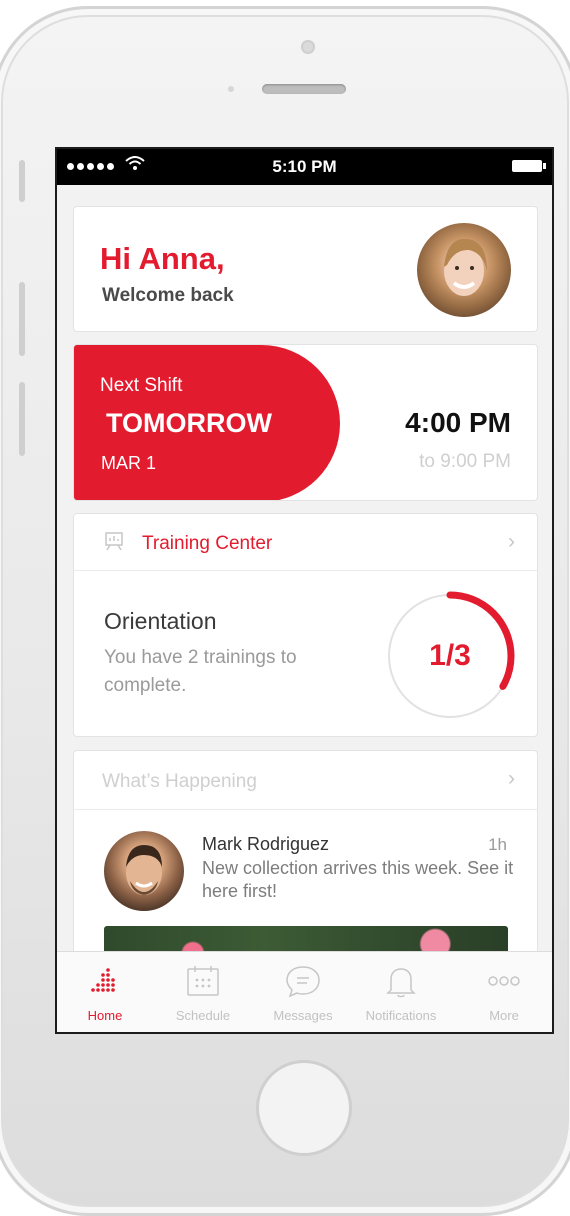  Describe the element at coordinates (189, 423) in the screenshot. I see `shift-day: TOMORROW` at that location.